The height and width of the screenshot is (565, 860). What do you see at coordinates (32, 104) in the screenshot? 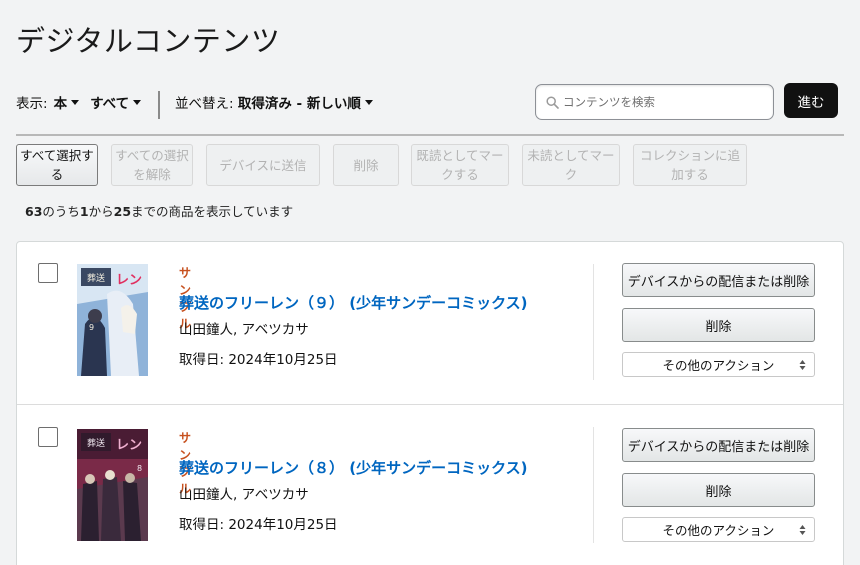
I see `display-label: 表示:` at bounding box center [32, 104].